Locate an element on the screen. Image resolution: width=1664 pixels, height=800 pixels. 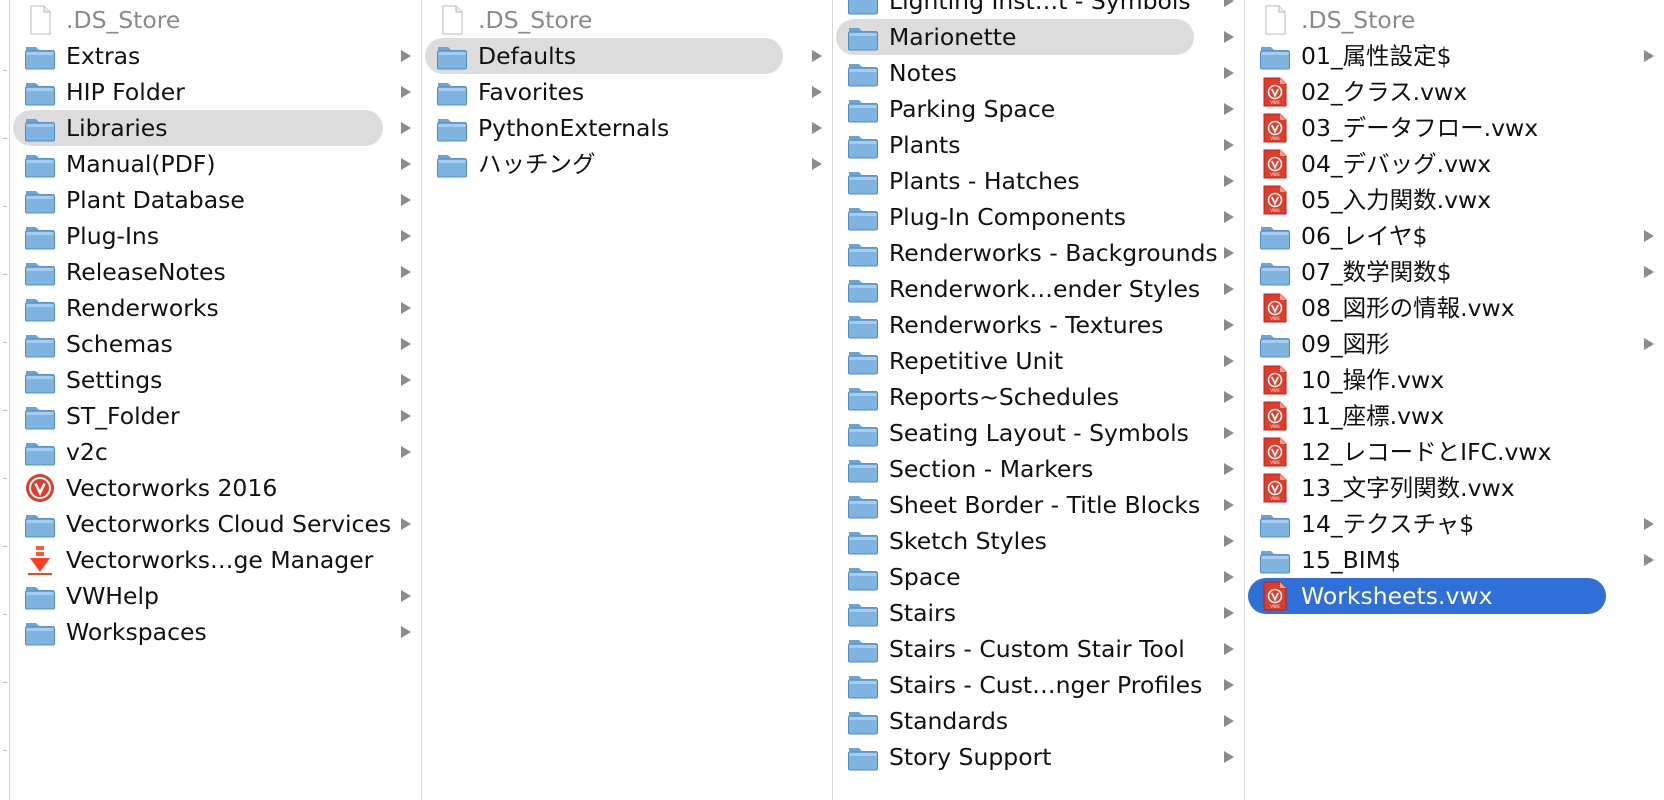
list-item: 06_レイヤ$ is located at coordinates (1454, 236).